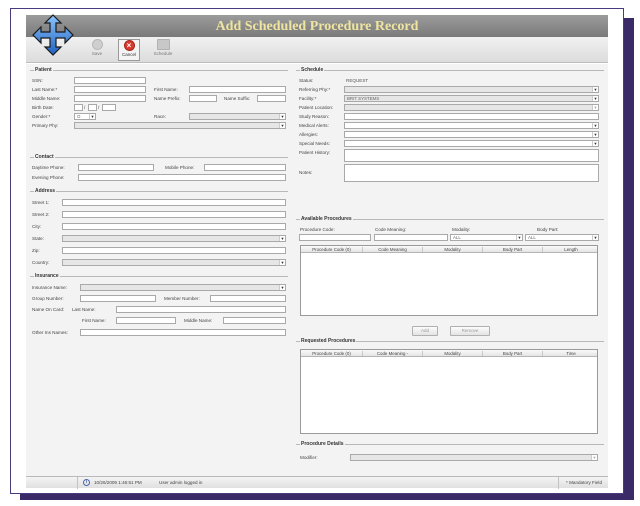  I want to click on gender-select: O ▼, so click(85, 116).